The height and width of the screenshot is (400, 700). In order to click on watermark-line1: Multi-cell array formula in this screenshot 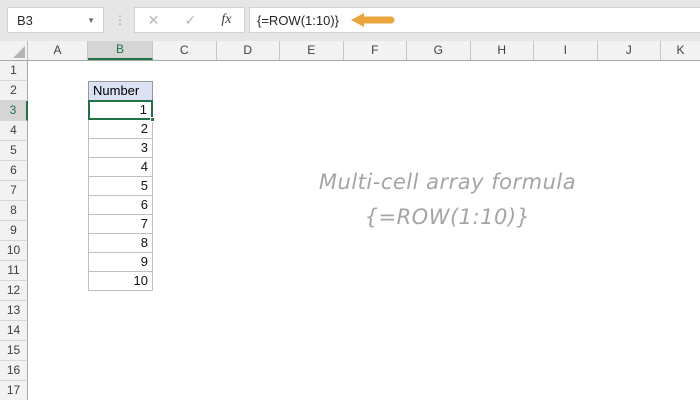, I will do `click(447, 182)`.